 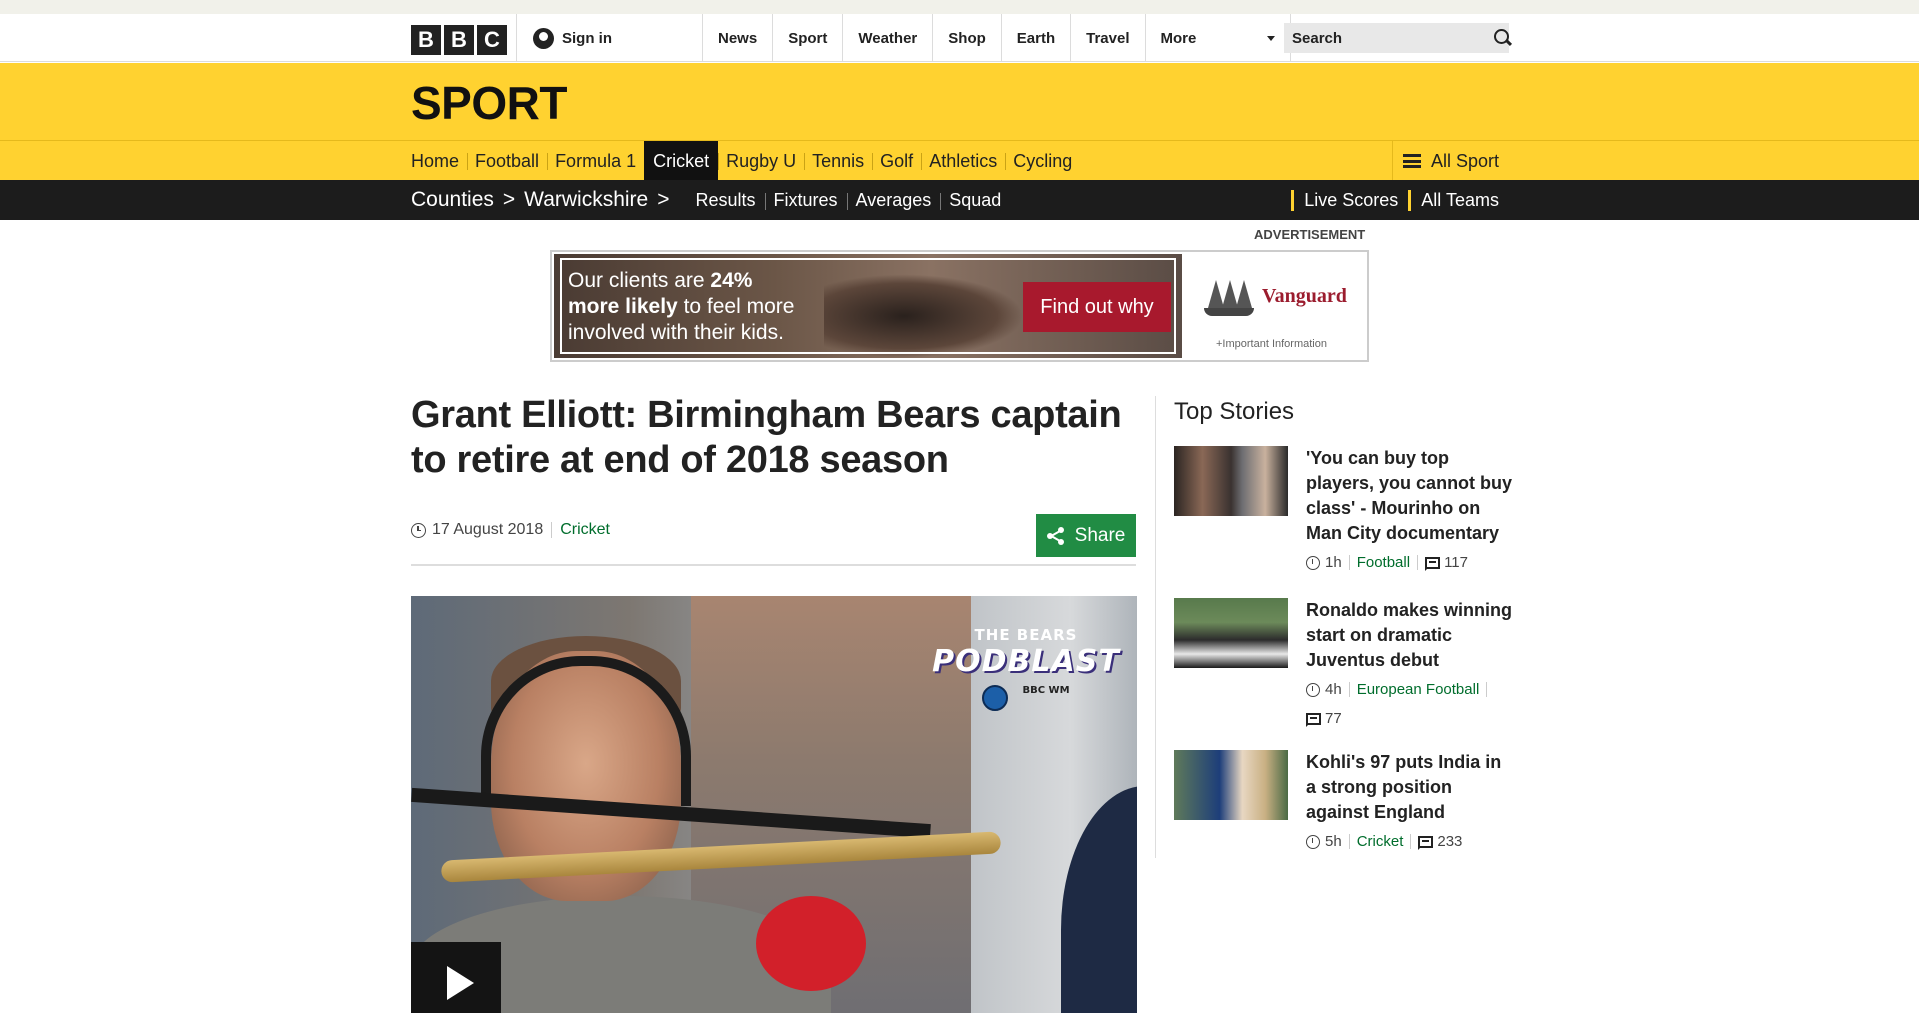 I want to click on story-section-link: Cricket, so click(x=1380, y=841).